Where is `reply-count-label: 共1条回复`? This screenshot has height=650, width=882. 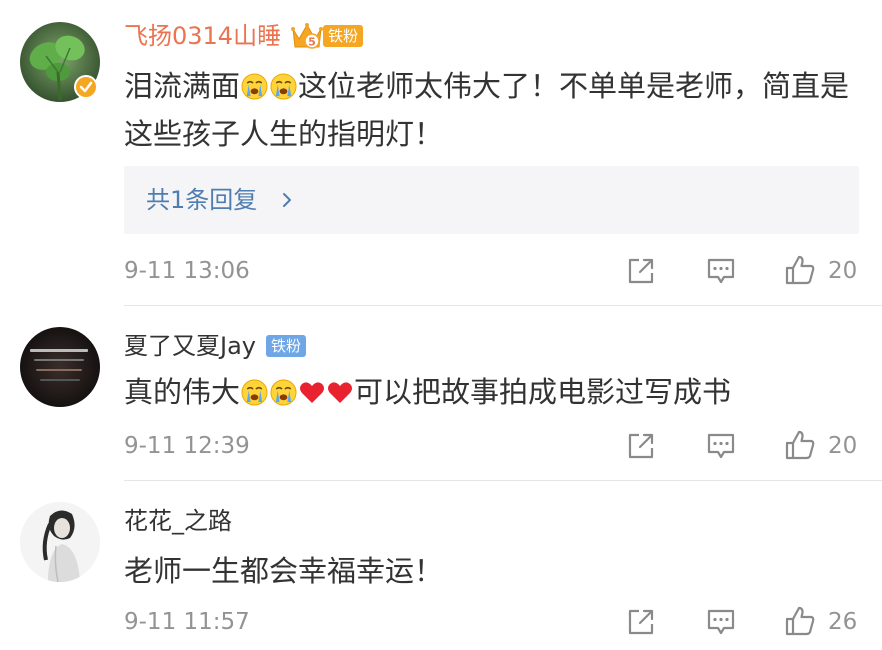
reply-count-label: 共1条回复 is located at coordinates (202, 200).